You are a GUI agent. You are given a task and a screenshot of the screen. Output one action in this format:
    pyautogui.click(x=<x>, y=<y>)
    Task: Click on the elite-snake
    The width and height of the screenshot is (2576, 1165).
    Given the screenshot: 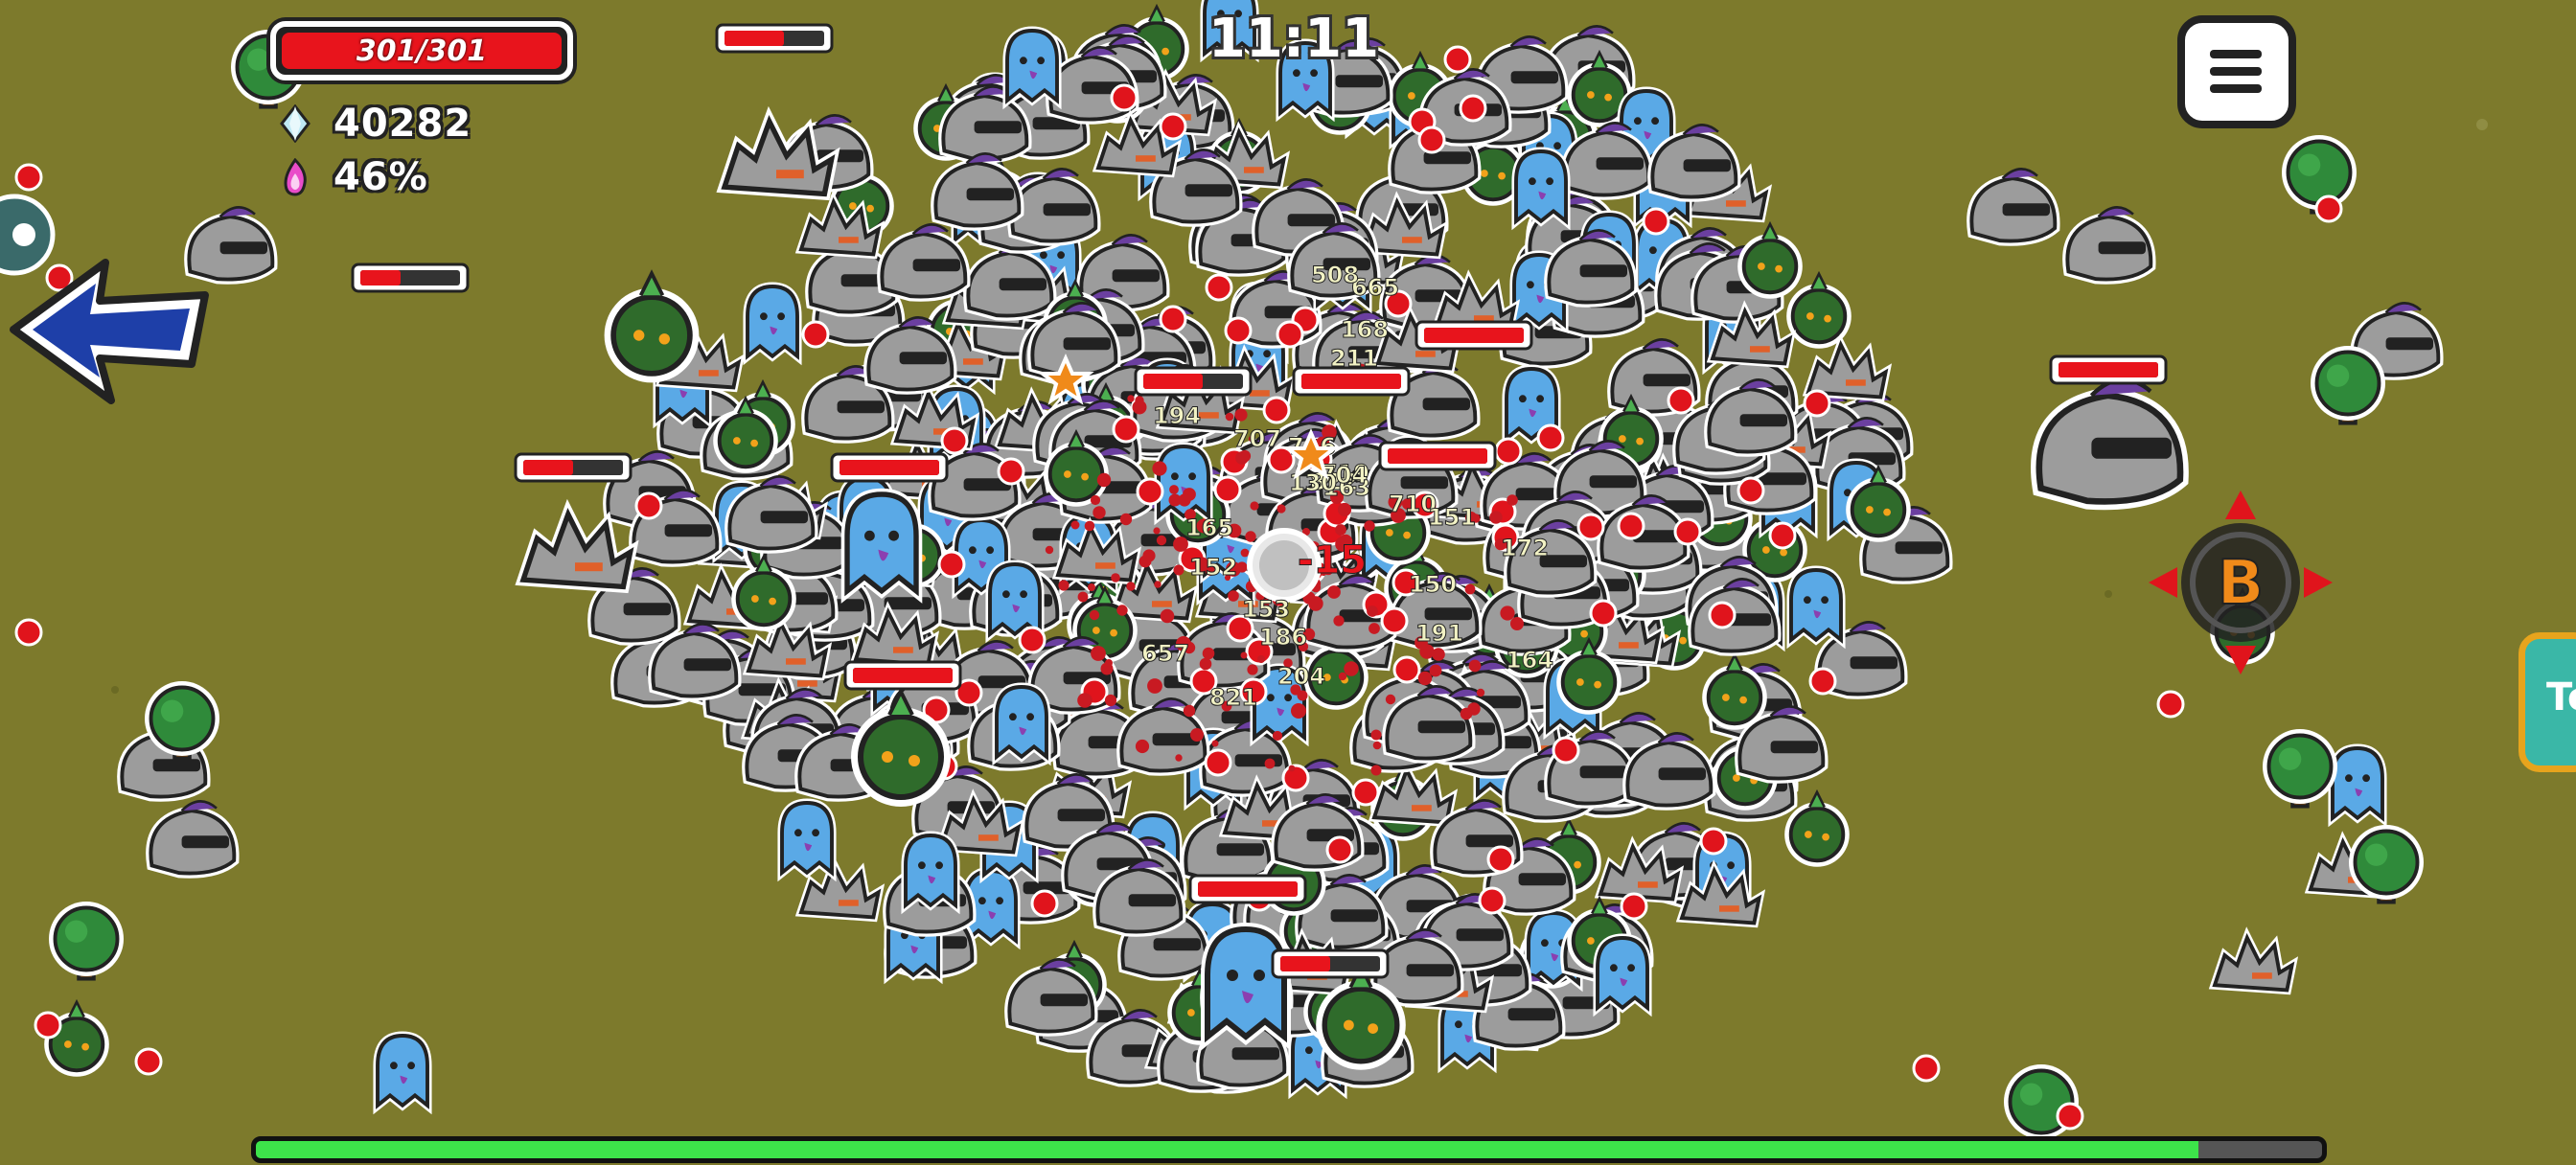 What is the action you would take?
    pyautogui.click(x=577, y=550)
    